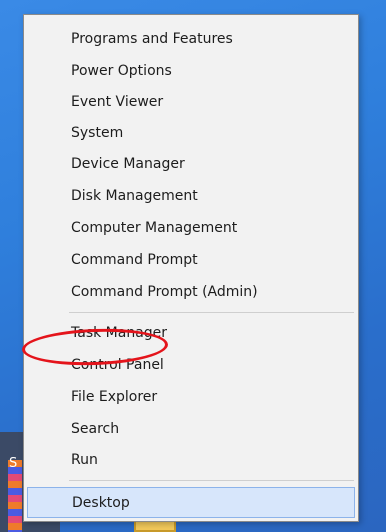  Describe the element at coordinates (191, 164) in the screenshot. I see `menu-item-device-manager: Device Manager` at that location.